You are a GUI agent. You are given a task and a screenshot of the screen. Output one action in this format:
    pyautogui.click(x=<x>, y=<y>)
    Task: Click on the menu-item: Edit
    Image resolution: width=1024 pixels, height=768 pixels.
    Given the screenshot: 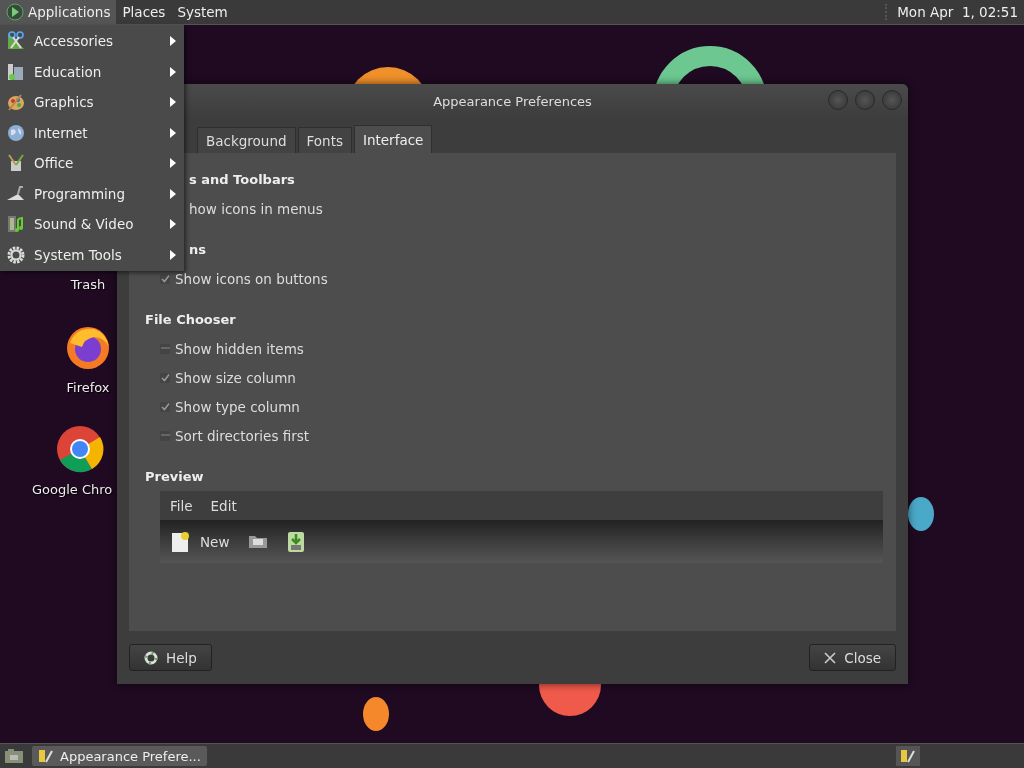 What is the action you would take?
    pyautogui.click(x=223, y=505)
    